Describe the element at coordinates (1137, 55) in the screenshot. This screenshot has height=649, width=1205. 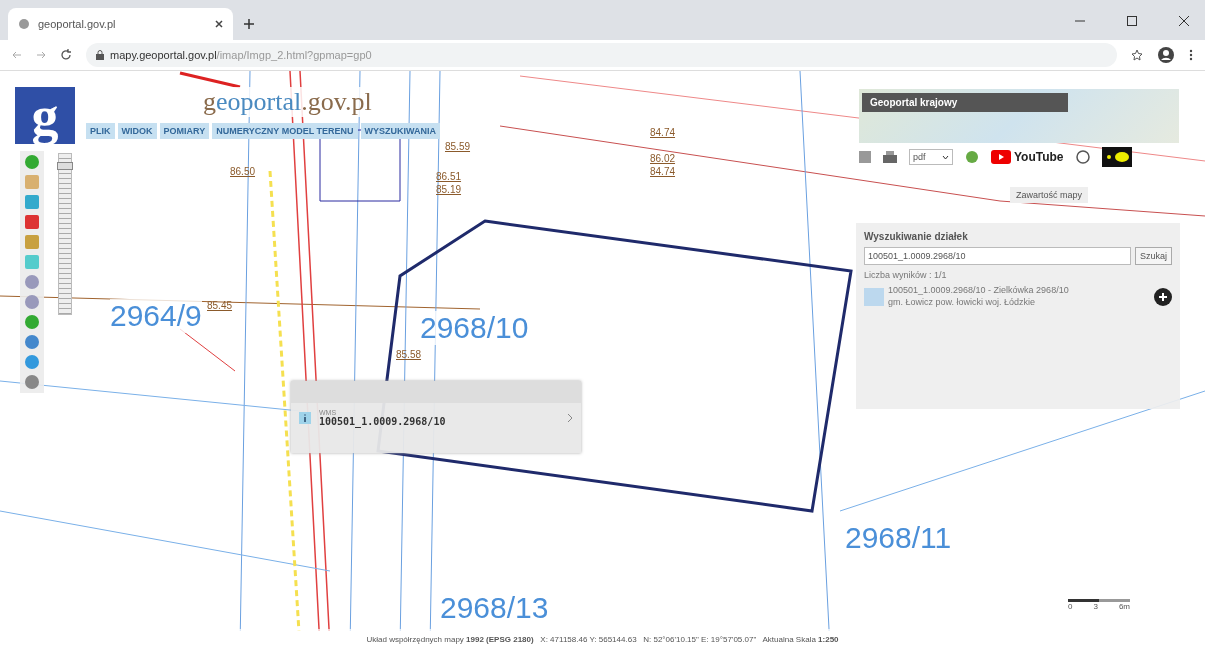
I see `star-icon` at that location.